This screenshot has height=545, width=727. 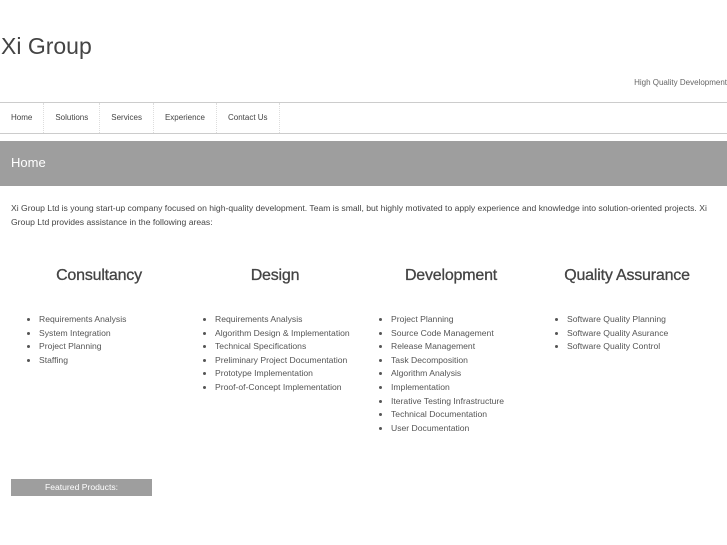 I want to click on nav-contact-us: Contact Us, so click(x=248, y=118).